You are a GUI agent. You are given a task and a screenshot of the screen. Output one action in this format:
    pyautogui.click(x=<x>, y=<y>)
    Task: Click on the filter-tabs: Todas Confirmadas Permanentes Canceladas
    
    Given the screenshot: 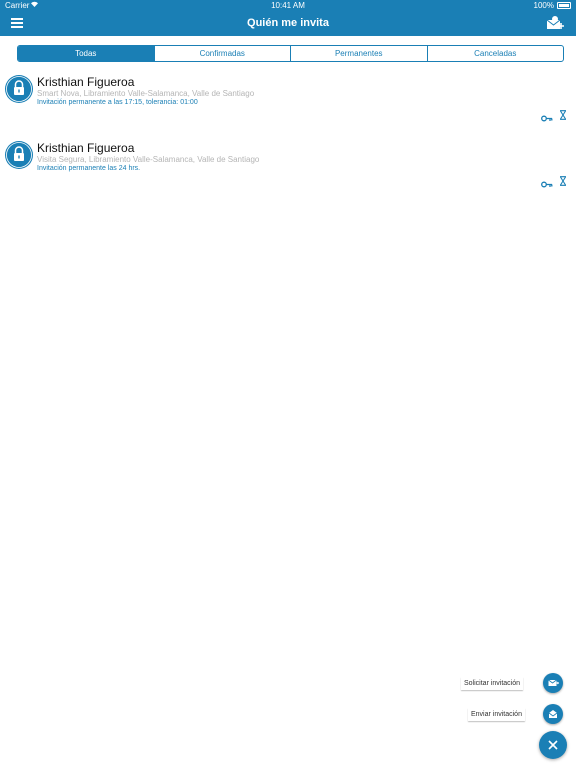 What is the action you would take?
    pyautogui.click(x=290, y=53)
    